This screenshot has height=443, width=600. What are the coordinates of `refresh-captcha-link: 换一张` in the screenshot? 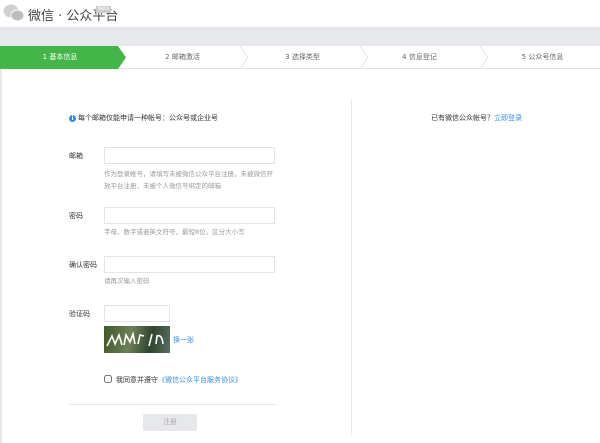 It's located at (183, 340).